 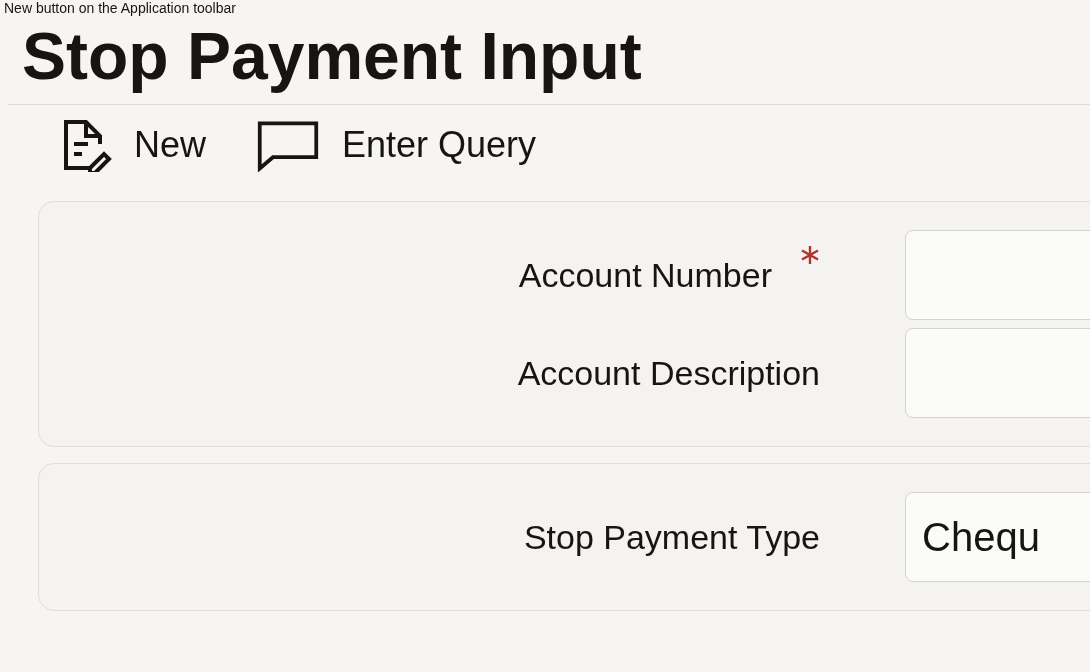 I want to click on field-label: Stop Payment Type, so click(x=671, y=537).